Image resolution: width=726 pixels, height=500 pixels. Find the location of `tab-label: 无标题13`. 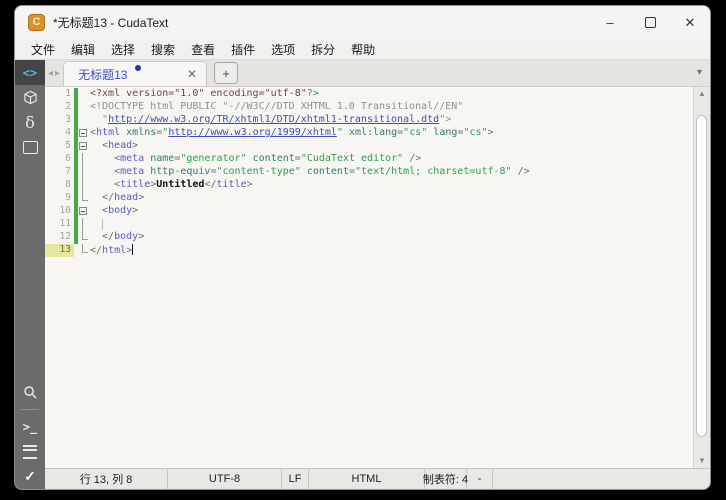

tab-label: 无标题13 is located at coordinates (103, 74).